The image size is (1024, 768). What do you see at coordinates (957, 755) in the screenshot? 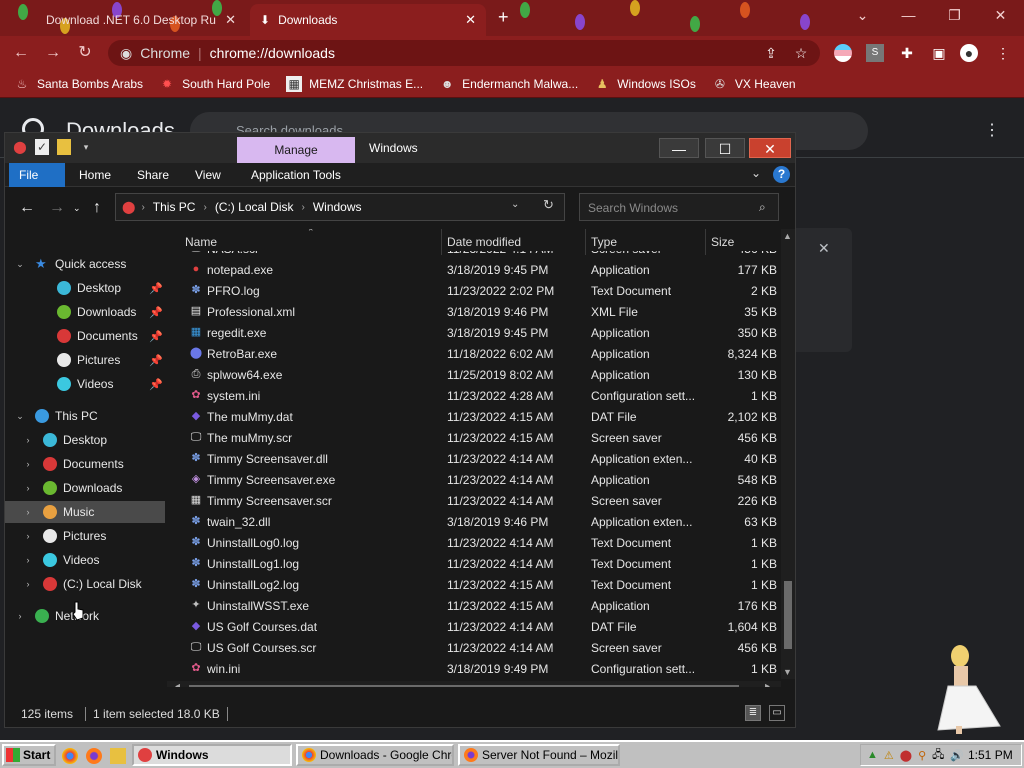
I see `tray-volume-icon: 🔊` at bounding box center [957, 755].